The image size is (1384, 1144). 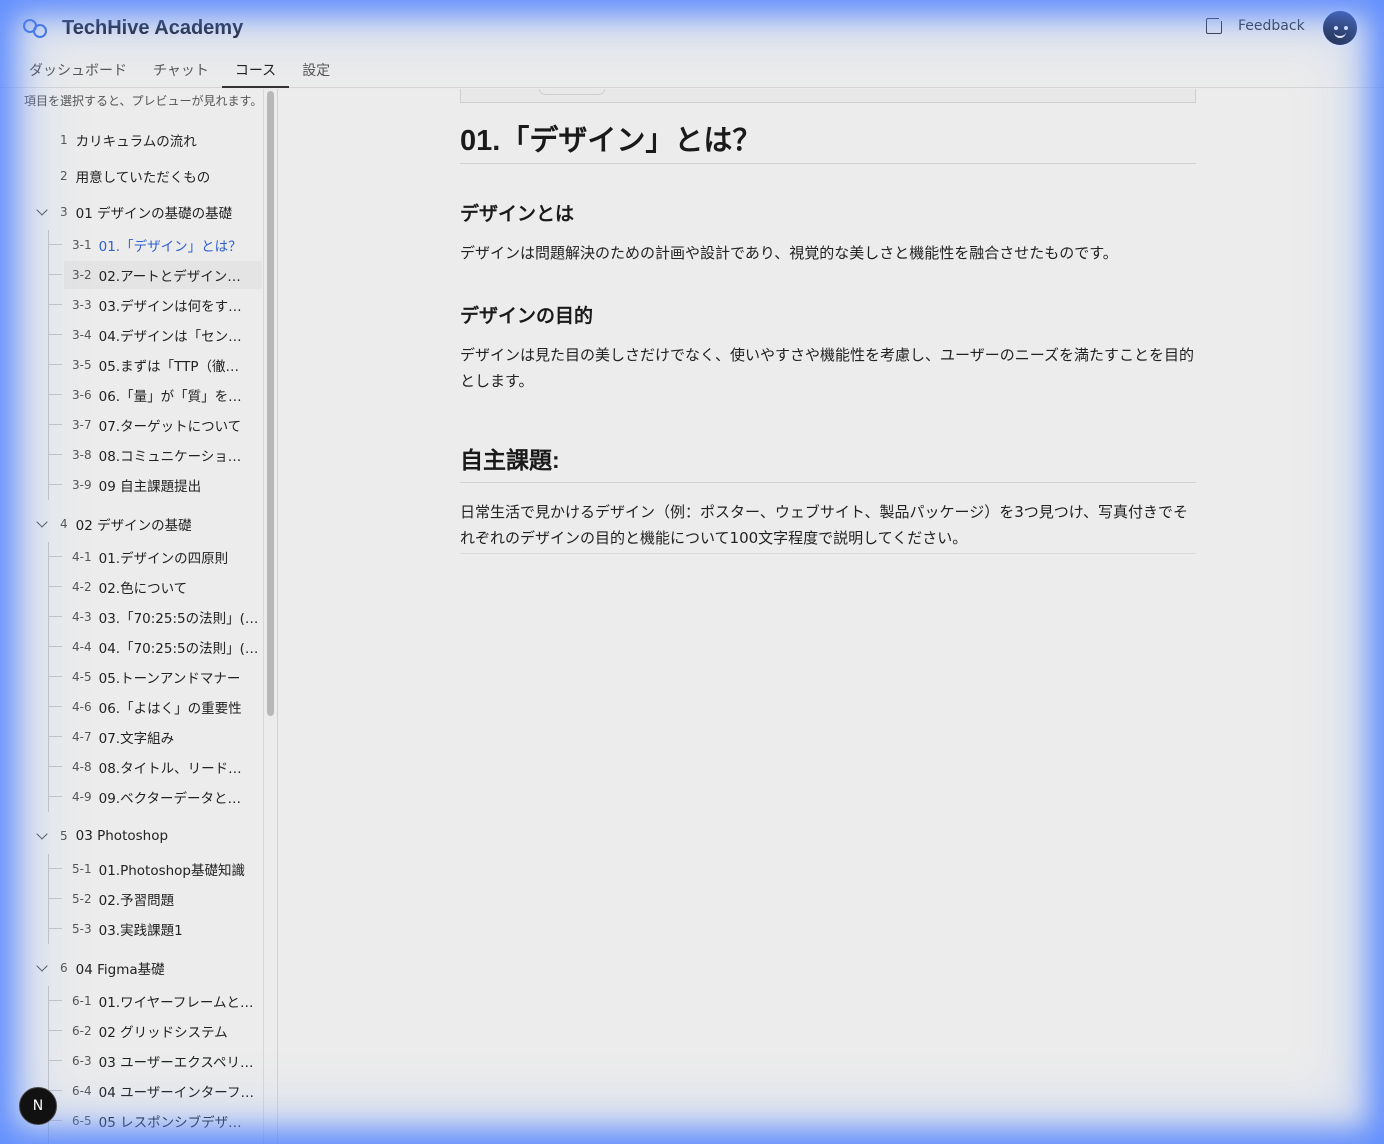 I want to click on tree-subitem: 4-7 07.文字組み, so click(x=155, y=737).